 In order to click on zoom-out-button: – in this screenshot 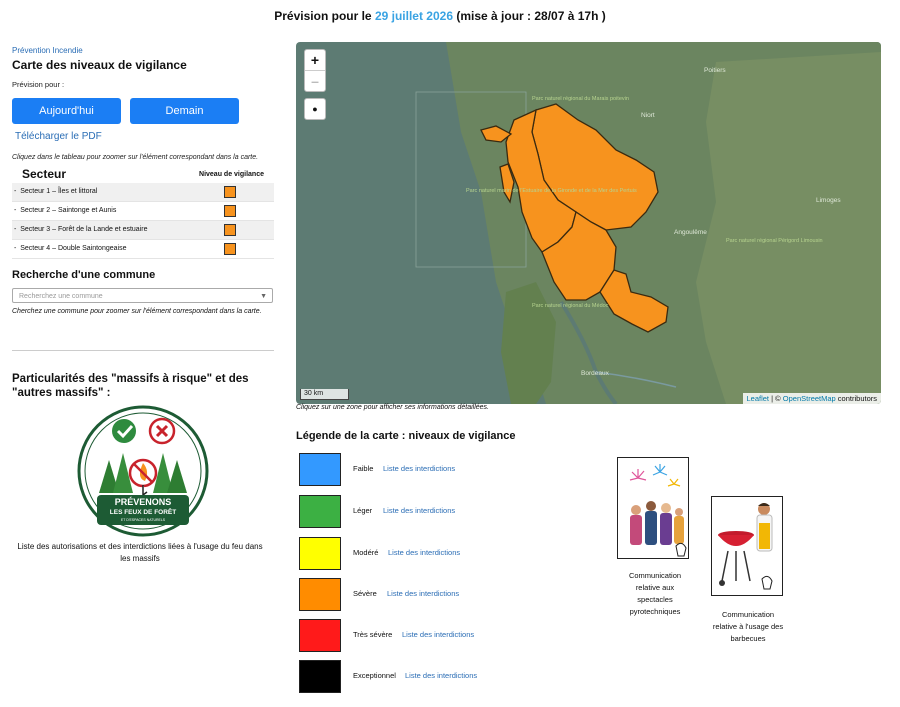, I will do `click(315, 80)`.